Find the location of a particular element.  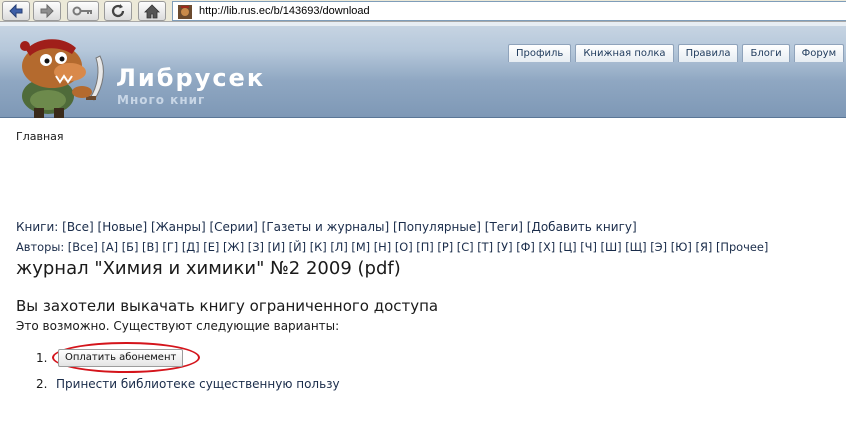

authors-letter-link: [Ю] is located at coordinates (681, 247).